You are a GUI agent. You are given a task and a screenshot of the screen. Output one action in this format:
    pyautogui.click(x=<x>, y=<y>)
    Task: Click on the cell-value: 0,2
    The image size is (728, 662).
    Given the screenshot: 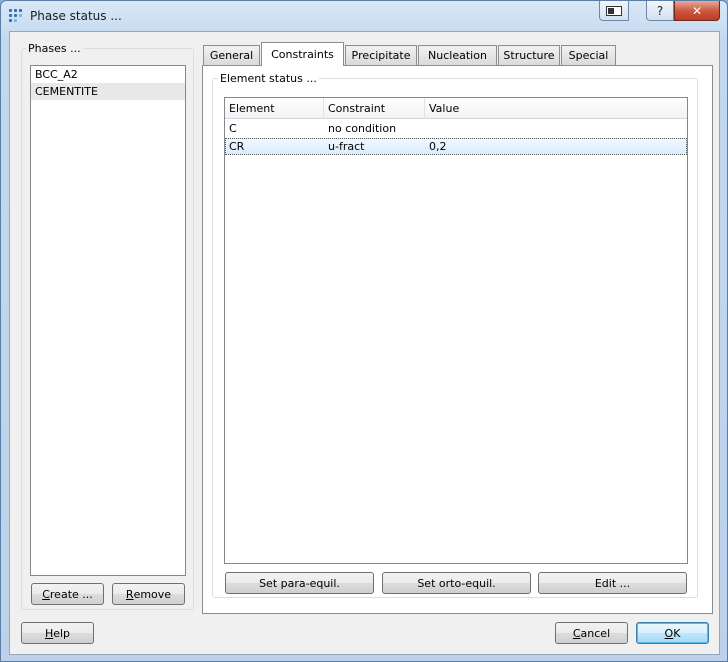 What is the action you would take?
    pyautogui.click(x=438, y=146)
    